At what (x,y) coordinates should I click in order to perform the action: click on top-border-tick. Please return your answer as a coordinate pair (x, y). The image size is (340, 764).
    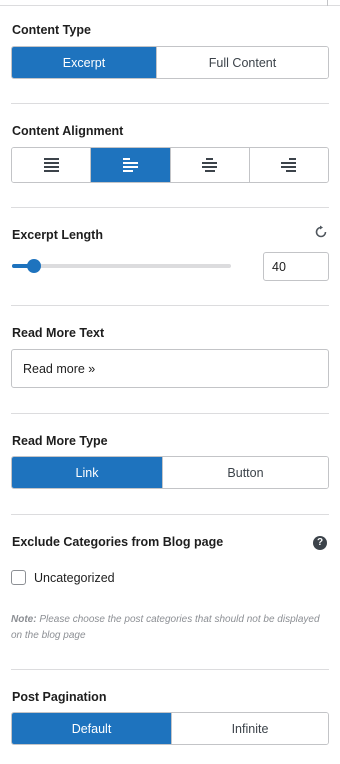
    Looking at the image, I should click on (327, 3).